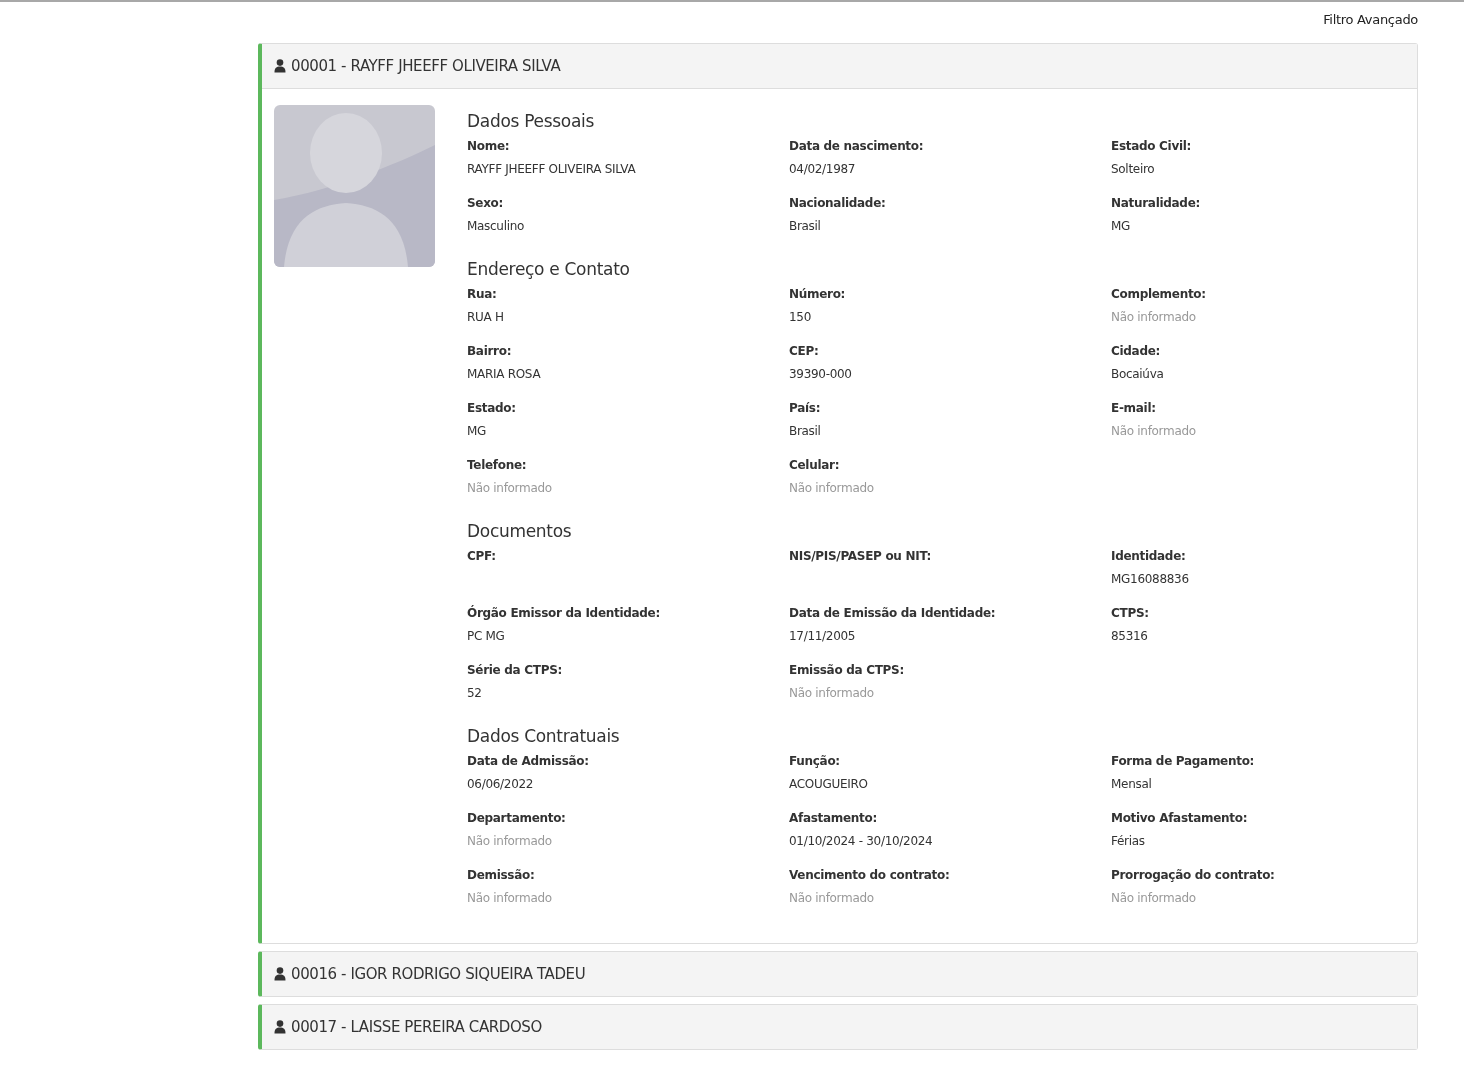 This screenshot has height=1089, width=1464. What do you see at coordinates (501, 875) in the screenshot?
I see `field-label: Demissão:` at bounding box center [501, 875].